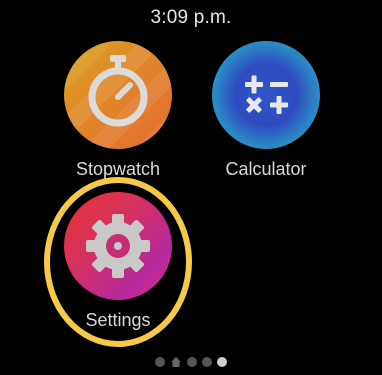 This screenshot has height=375, width=382. Describe the element at coordinates (266, 95) in the screenshot. I see `calculator-icon` at that location.